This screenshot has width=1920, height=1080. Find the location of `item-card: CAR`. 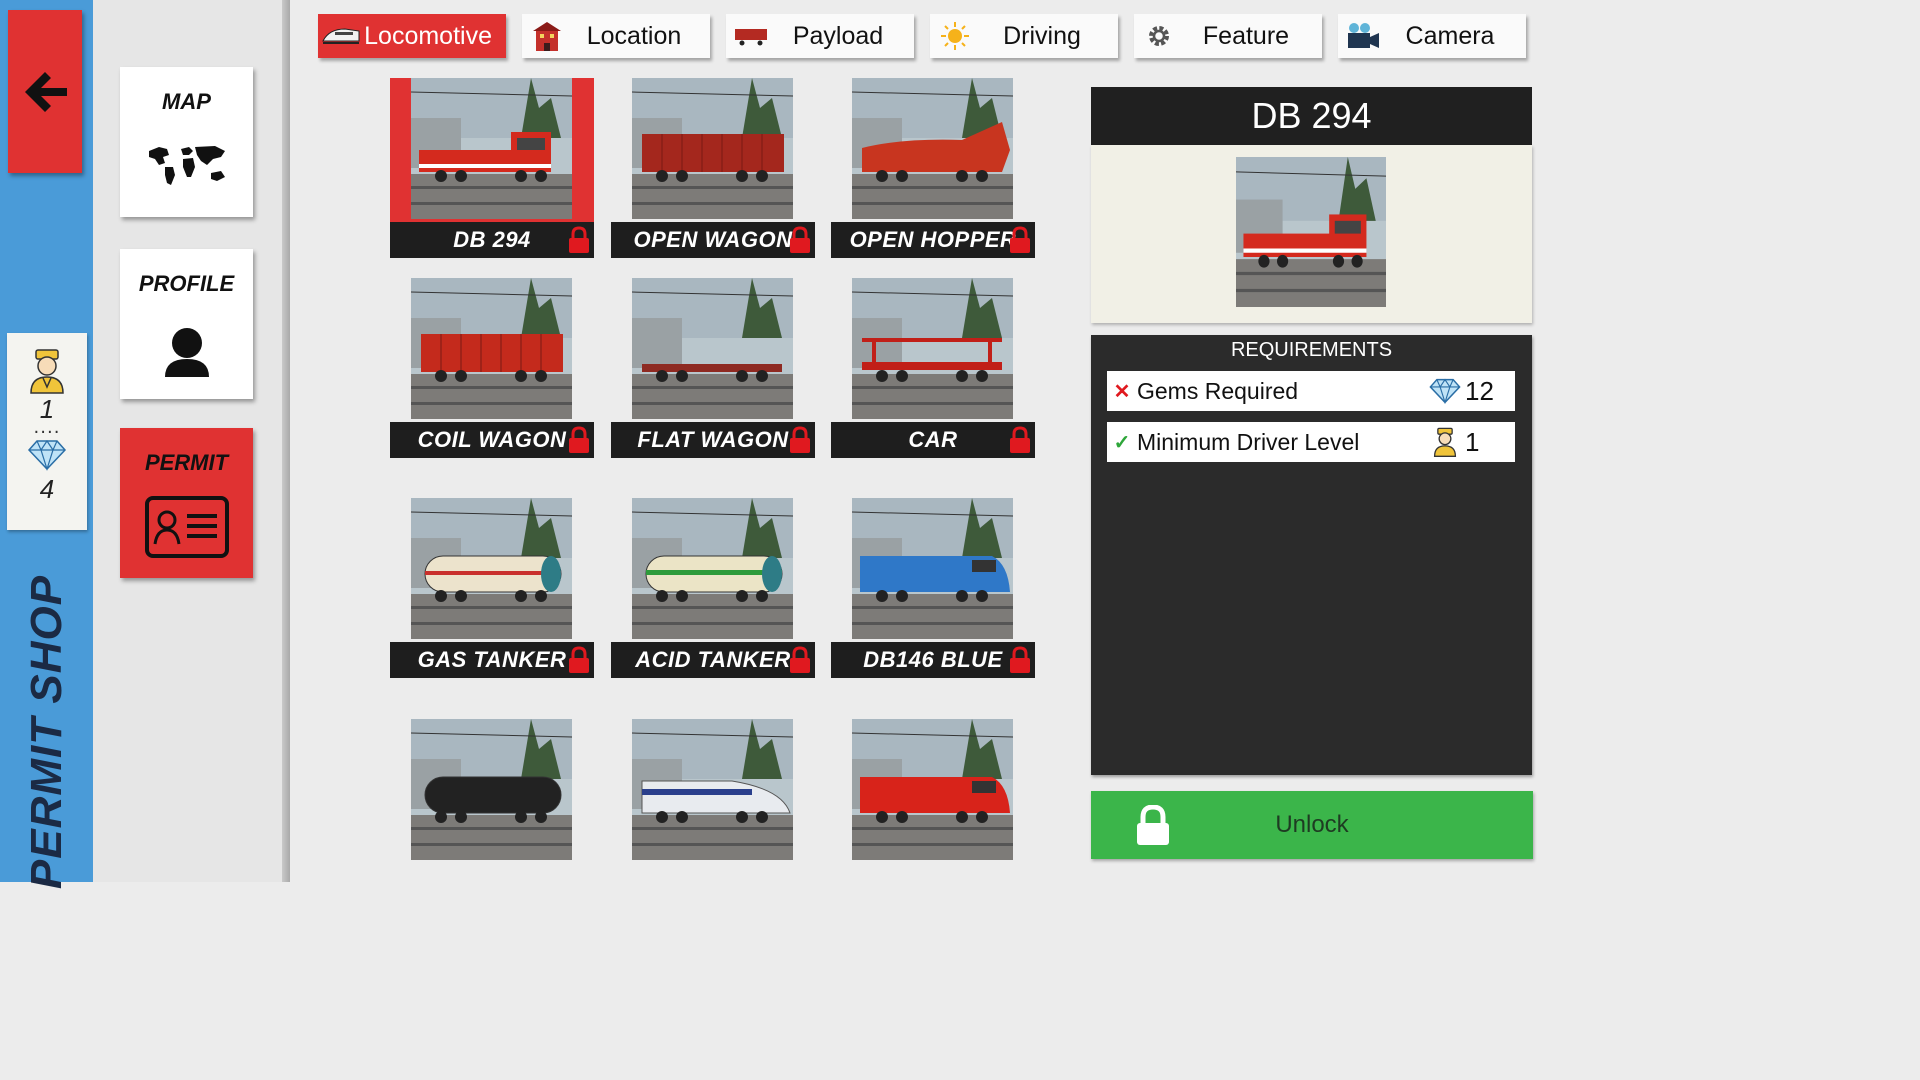

item-card: CAR is located at coordinates (933, 368).